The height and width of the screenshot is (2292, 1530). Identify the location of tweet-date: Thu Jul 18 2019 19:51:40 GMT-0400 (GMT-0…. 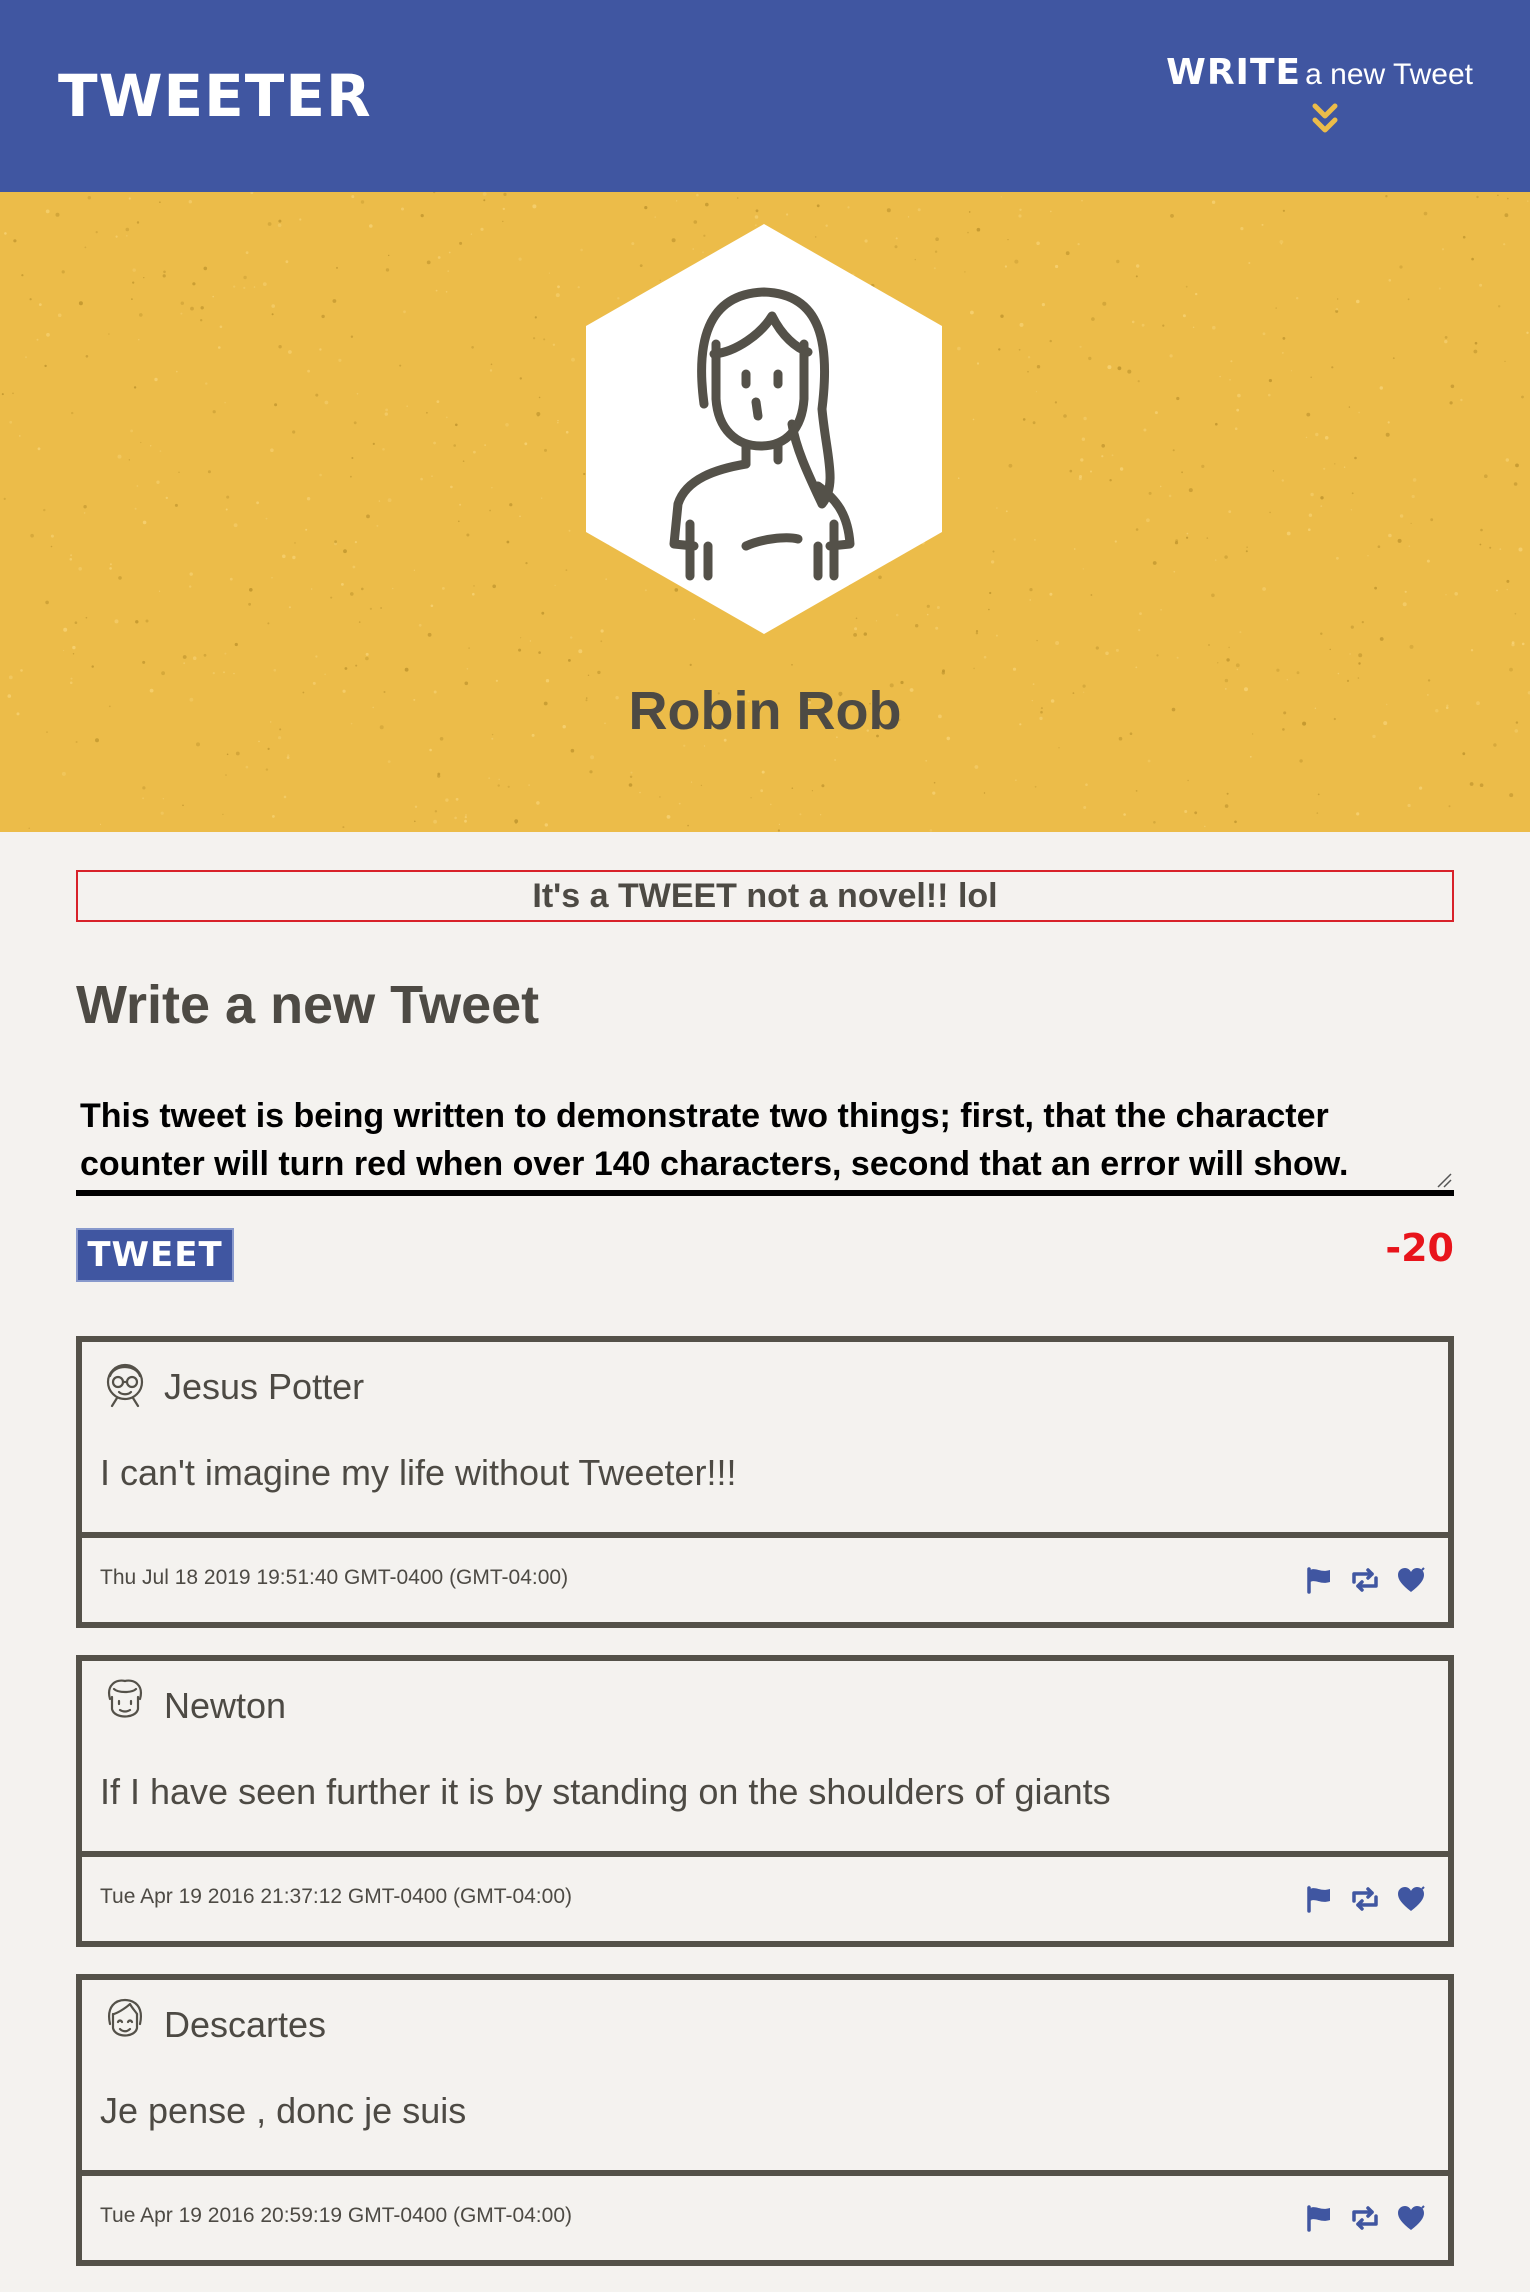
(334, 1577).